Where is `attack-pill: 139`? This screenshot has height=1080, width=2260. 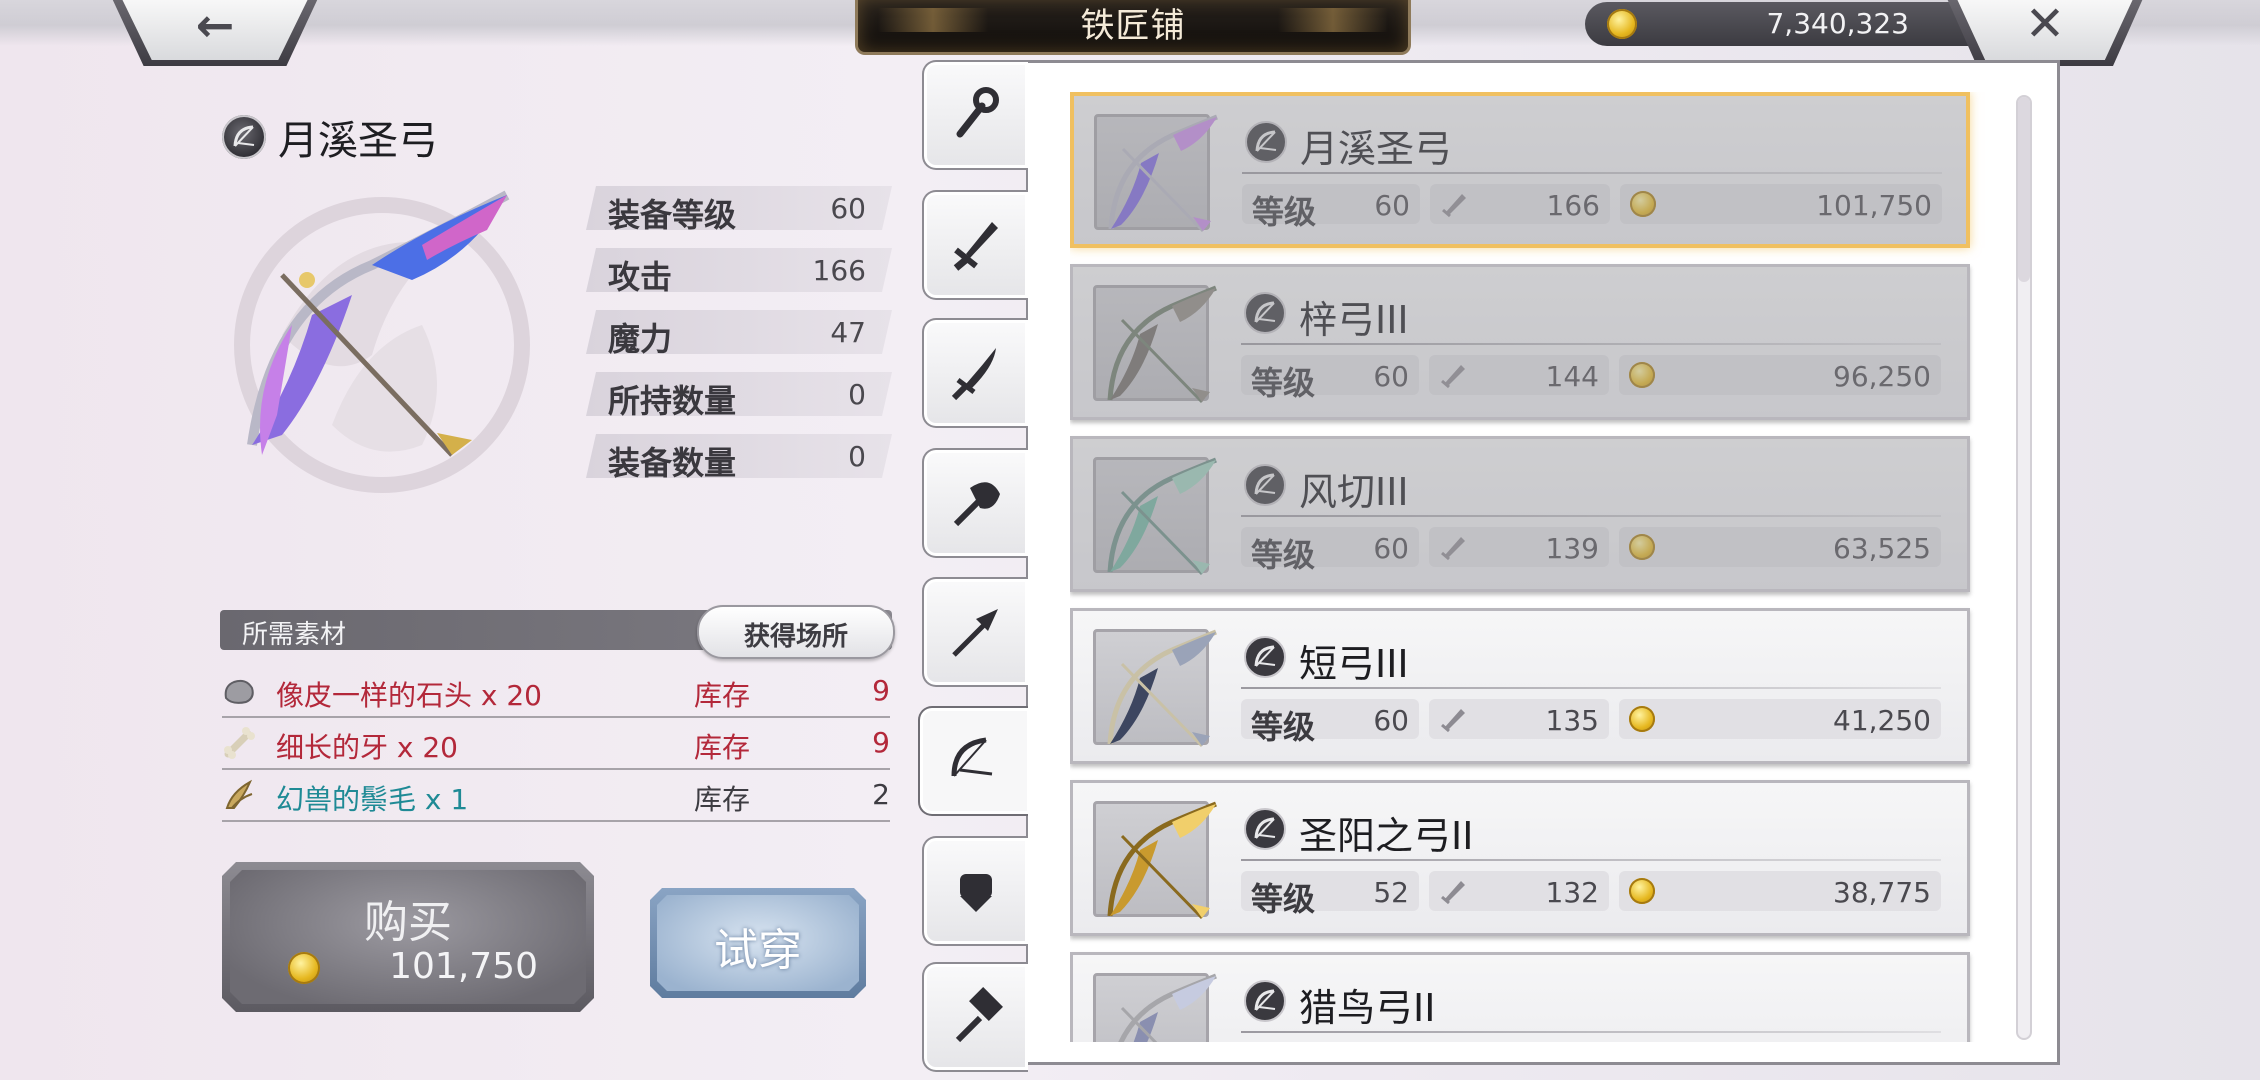
attack-pill: 139 is located at coordinates (1519, 547).